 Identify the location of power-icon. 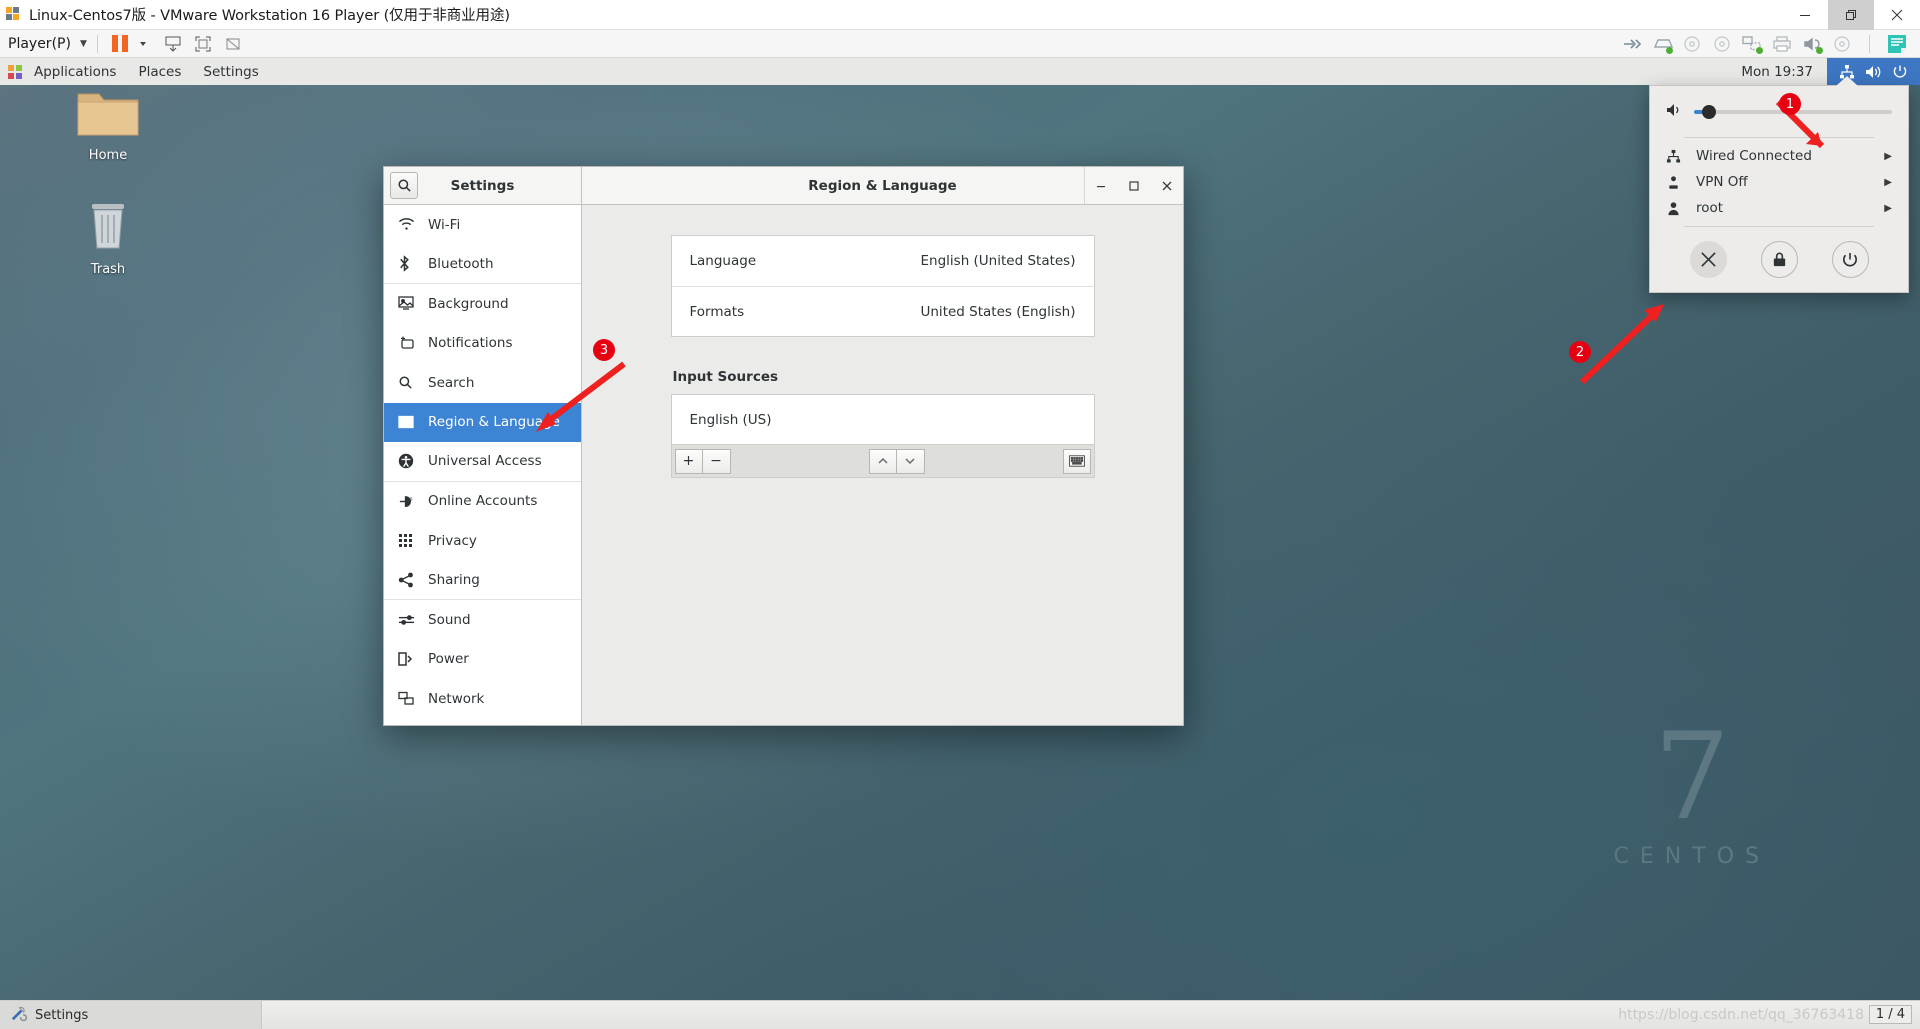
(1900, 72).